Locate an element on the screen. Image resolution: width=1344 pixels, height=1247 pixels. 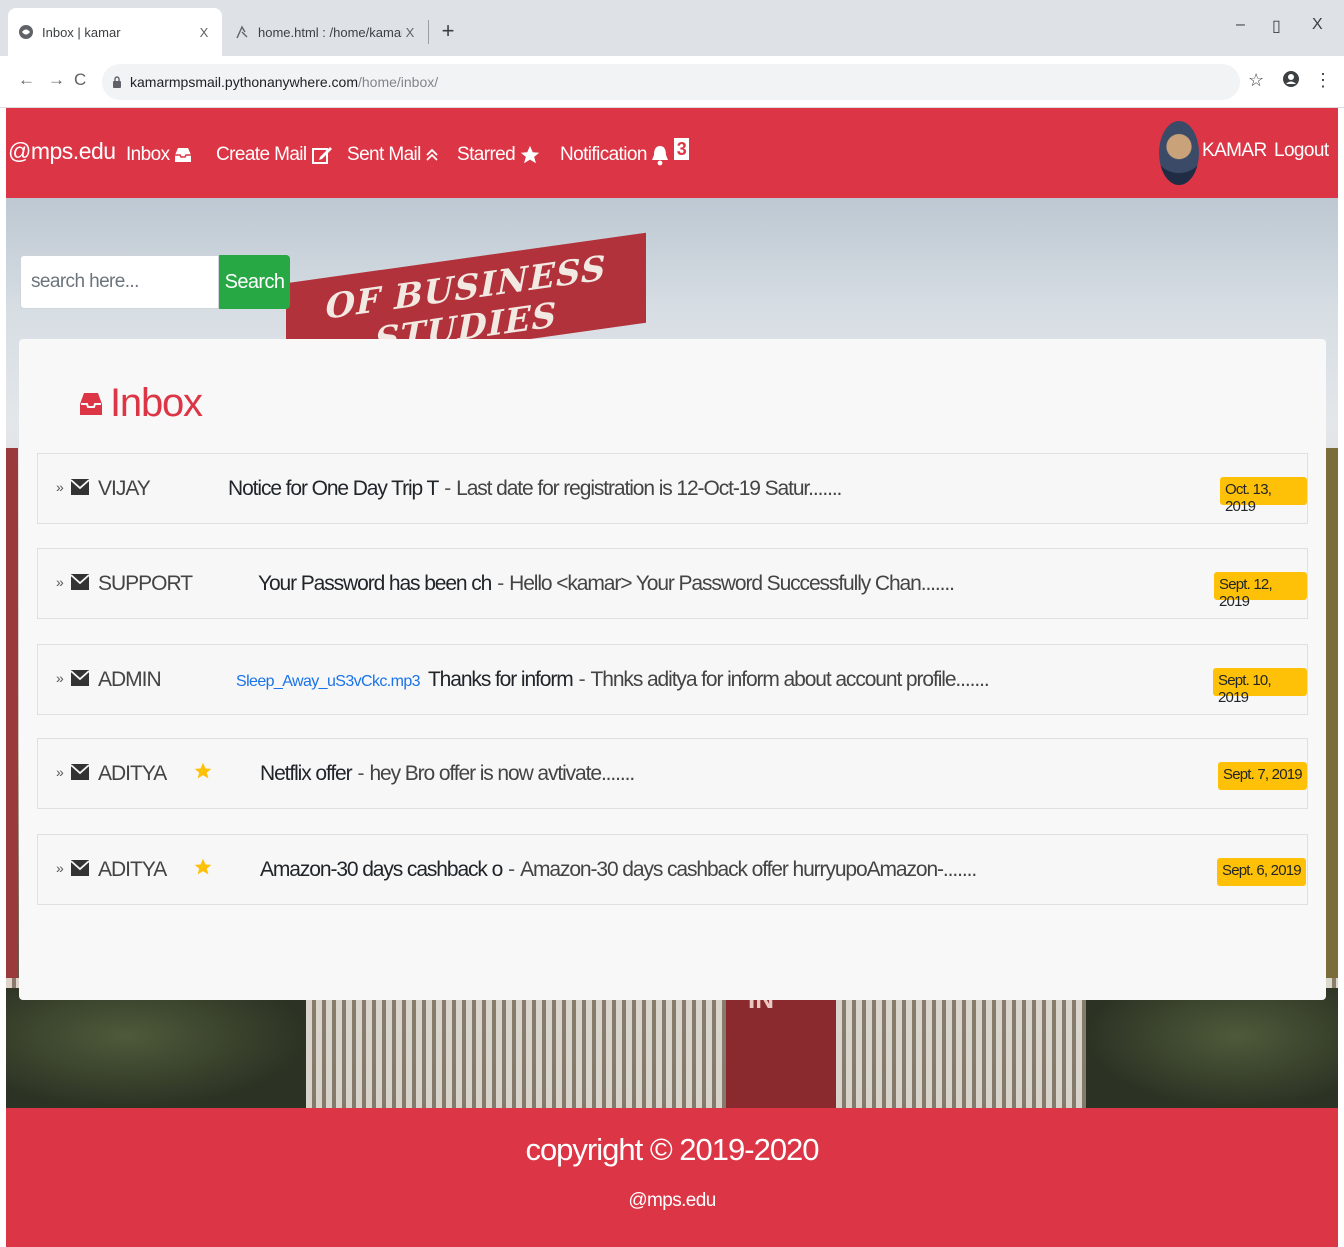
star-icon: ☆ is located at coordinates (1256, 80).